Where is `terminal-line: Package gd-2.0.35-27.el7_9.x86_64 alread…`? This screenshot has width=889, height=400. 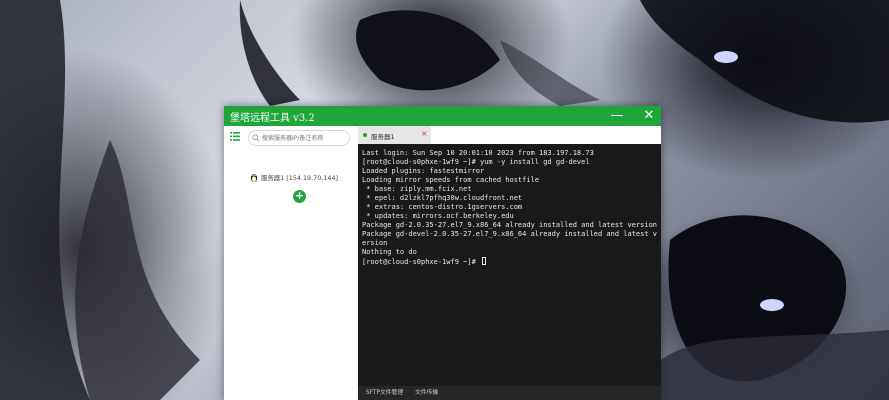
terminal-line: Package gd-2.0.35-27.el7_9.x86_64 alread… is located at coordinates (510, 225).